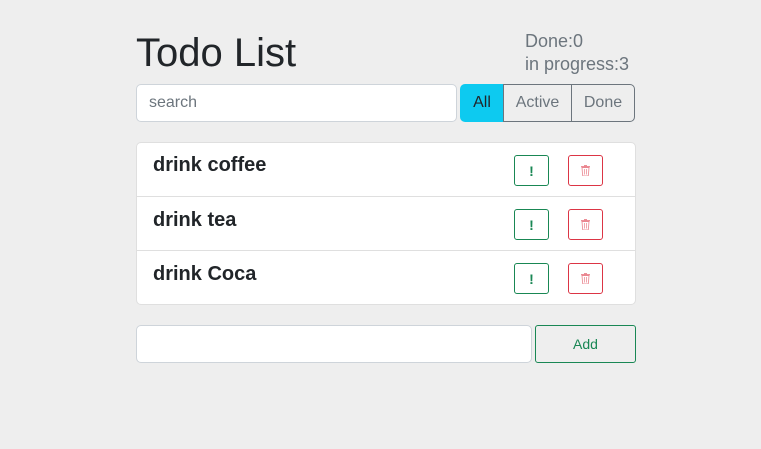 The width and height of the screenshot is (761, 449). What do you see at coordinates (334, 344) in the screenshot?
I see `new-todo-input` at bounding box center [334, 344].